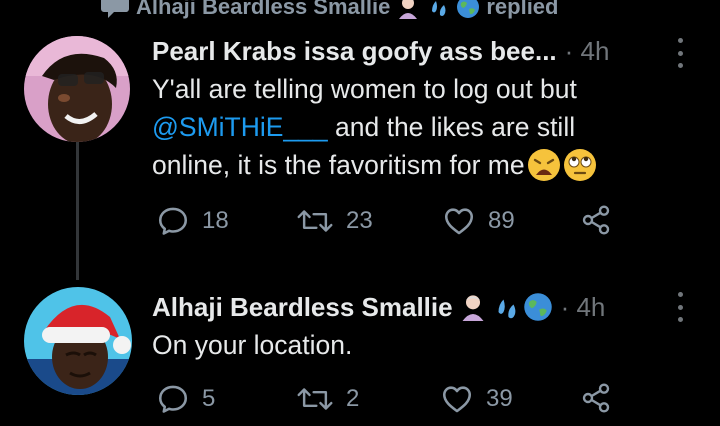  I want to click on like-count: 39, so click(499, 398).